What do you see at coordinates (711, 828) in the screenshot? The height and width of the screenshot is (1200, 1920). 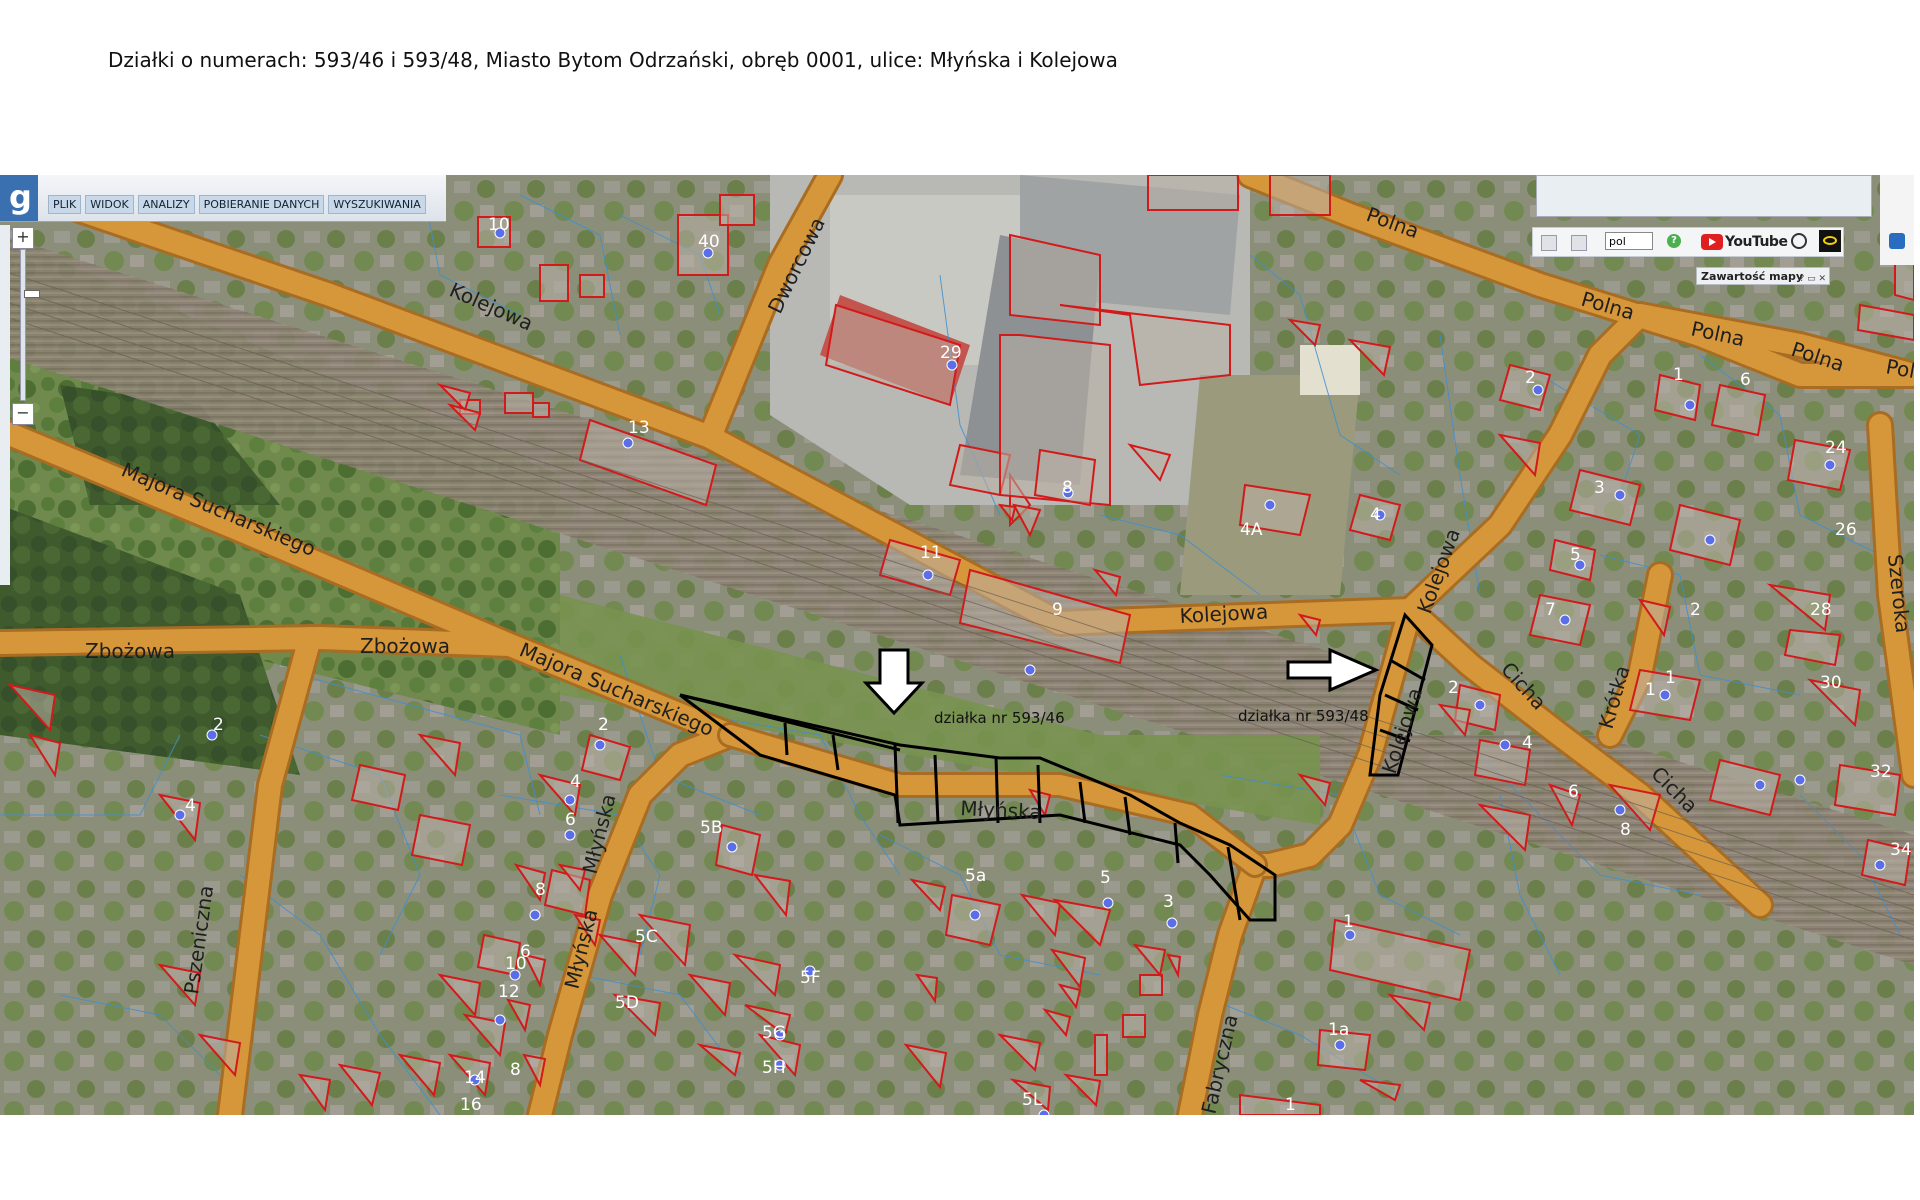 I see `house-number: 5B` at bounding box center [711, 828].